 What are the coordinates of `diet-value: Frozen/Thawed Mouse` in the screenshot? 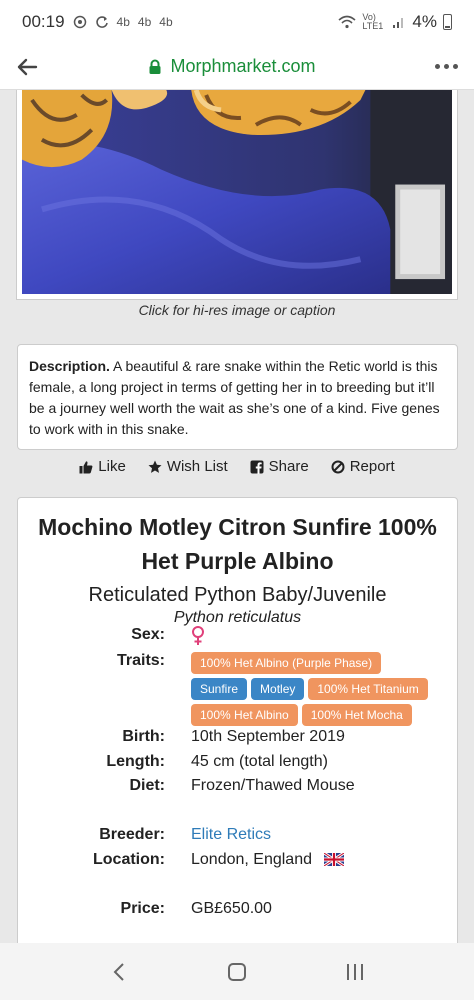 It's located at (273, 785).